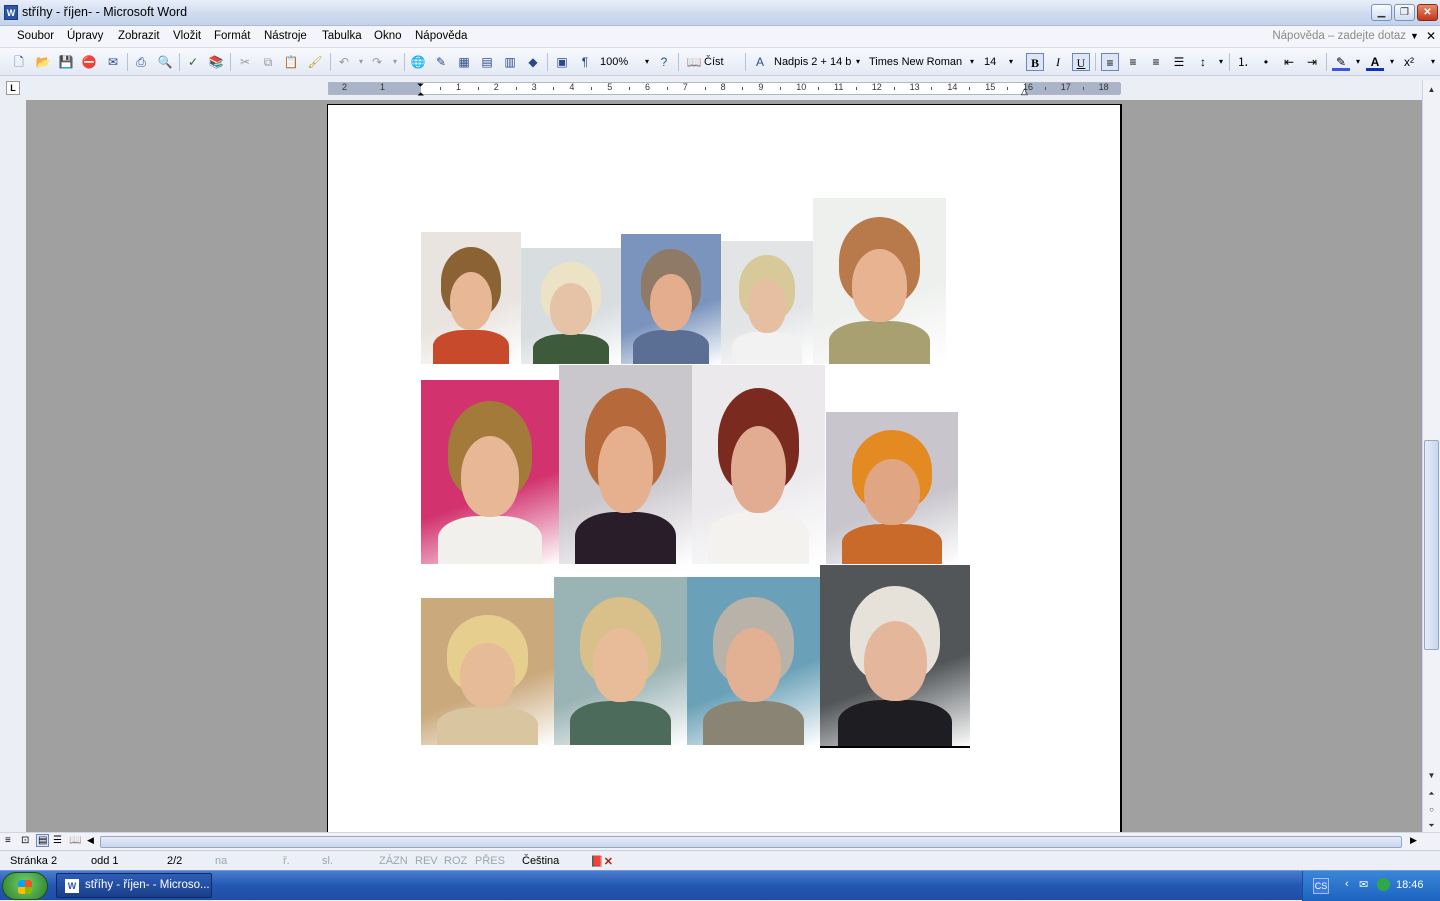  I want to click on insert-table-icon: ▦, so click(464, 62).